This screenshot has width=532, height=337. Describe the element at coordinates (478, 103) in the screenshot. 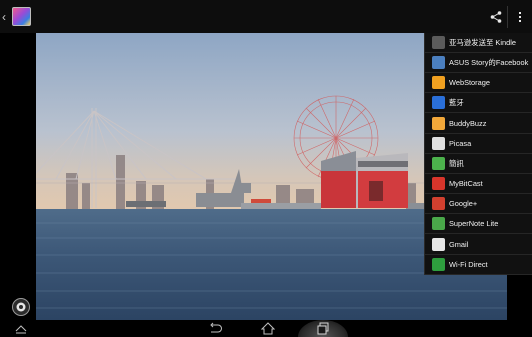

I see `share-menu-item: 藍牙` at that location.